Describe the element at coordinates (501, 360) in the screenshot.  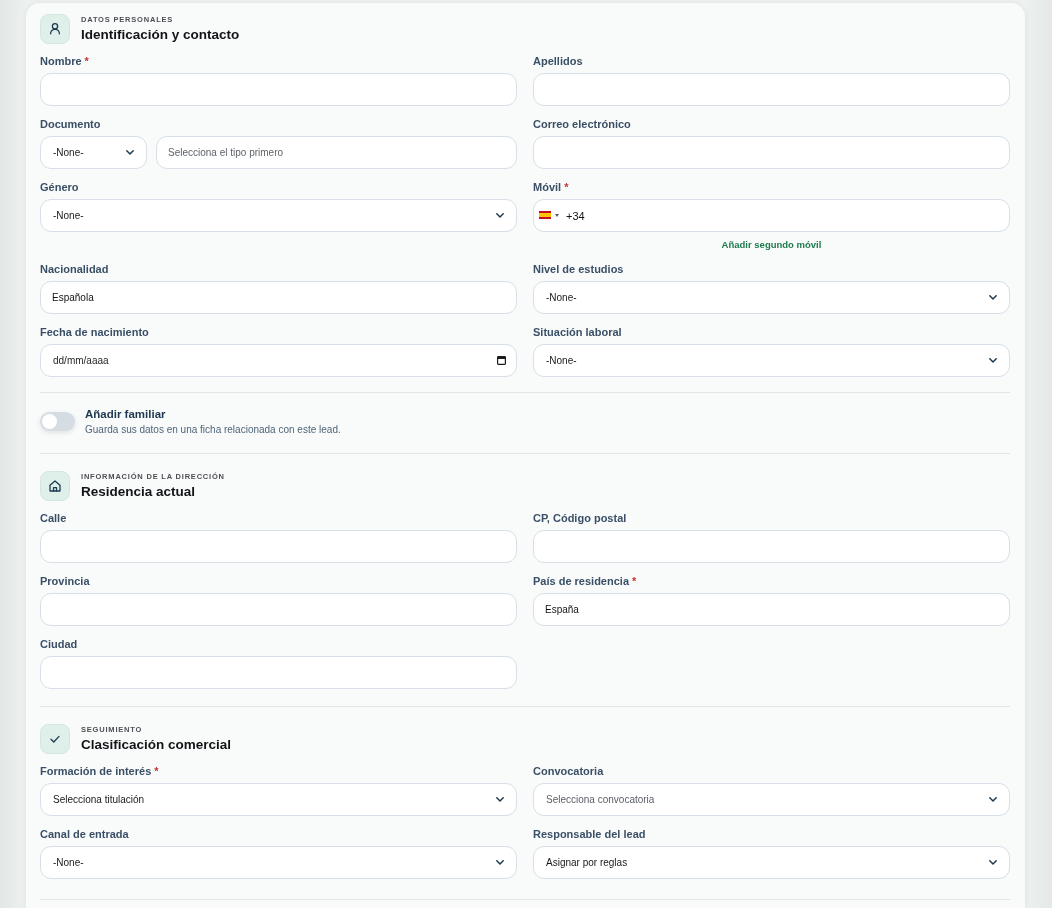
I see `calendar-icon` at that location.